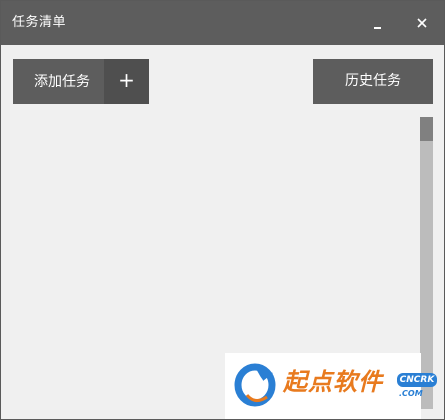  What do you see at coordinates (426, 129) in the screenshot?
I see `scrollbar-thumb` at bounding box center [426, 129].